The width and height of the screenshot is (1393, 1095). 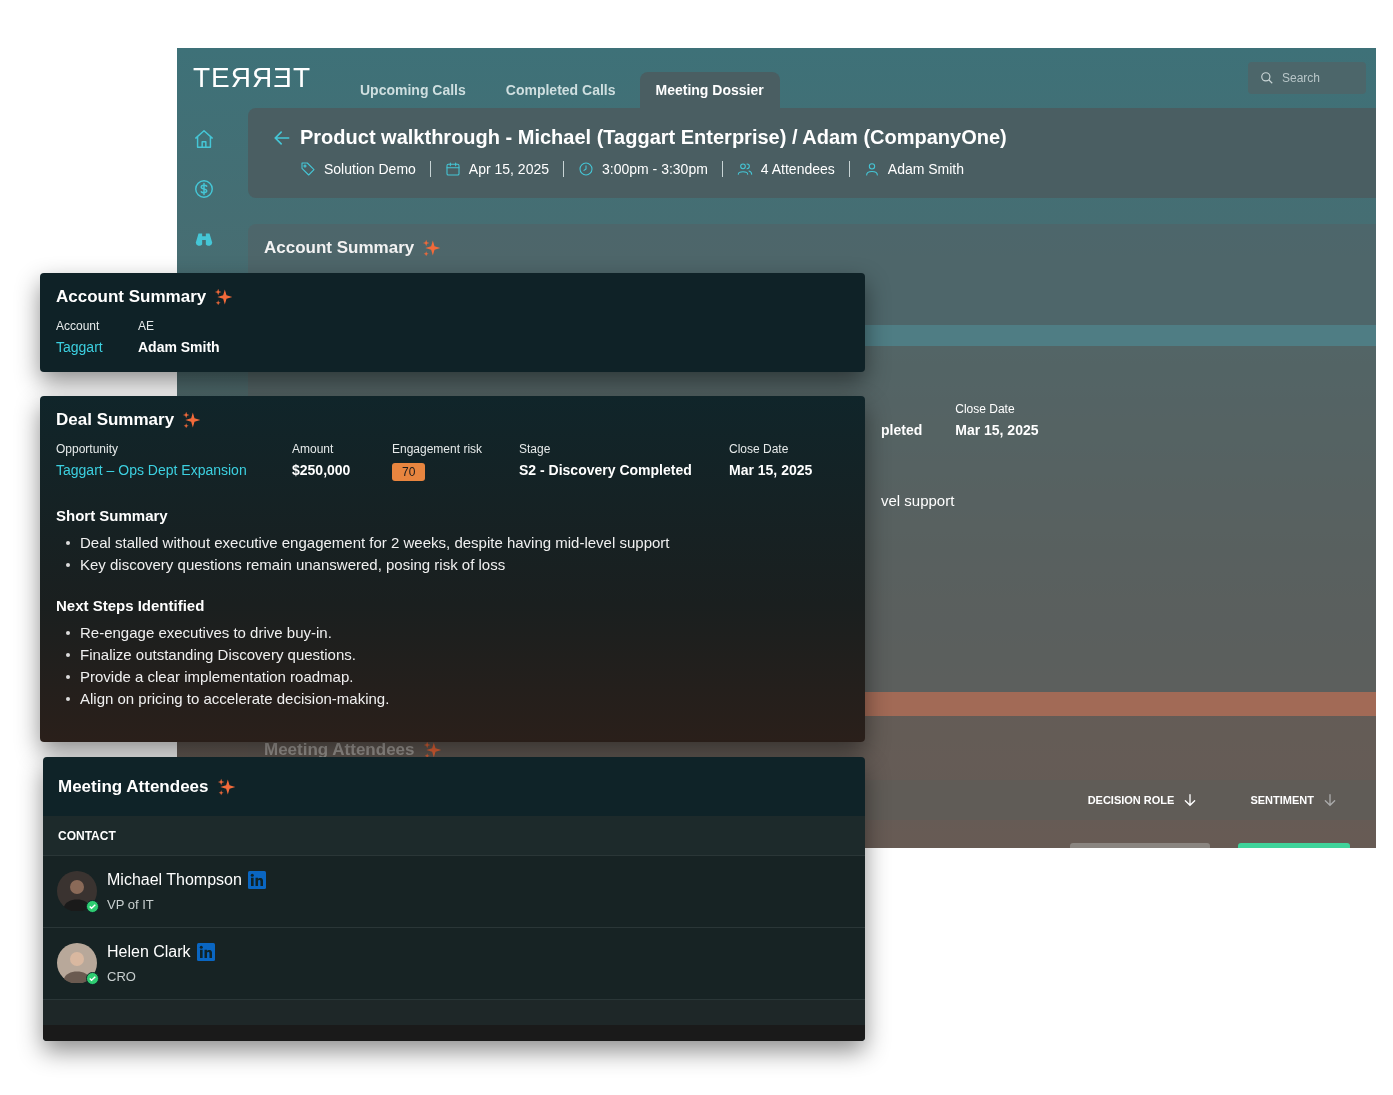 What do you see at coordinates (115, 420) in the screenshot?
I see `card-title: Deal Summary` at bounding box center [115, 420].